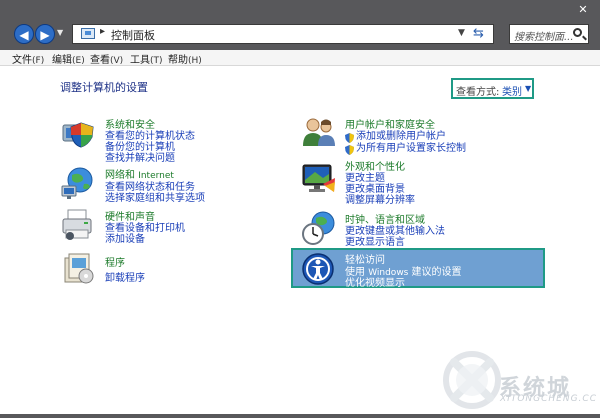 This screenshot has width=600, height=418. Describe the element at coordinates (283, 34) in the screenshot. I see `address-bar: ▸ 控制面板 ▼ ⇆` at that location.